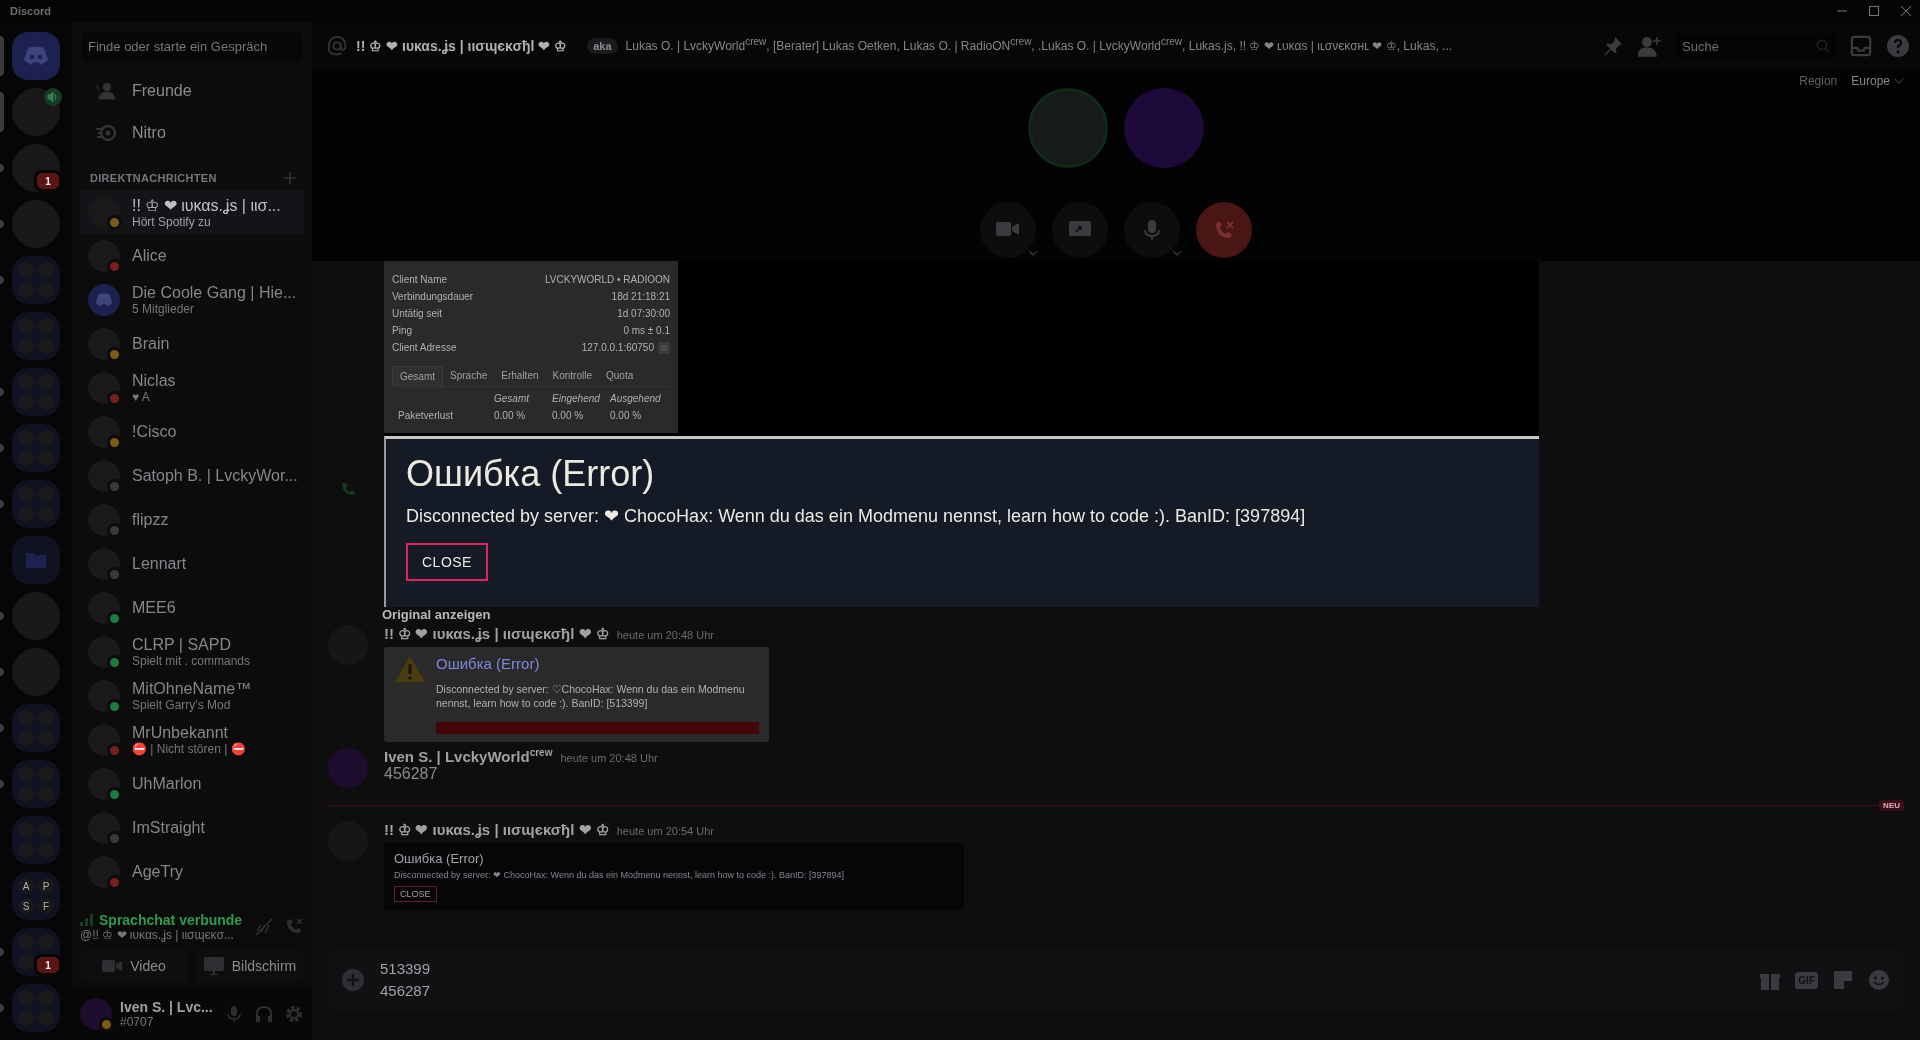 The width and height of the screenshot is (1920, 1040). Describe the element at coordinates (415, 894) in the screenshot. I see `attachment-close-button: CLOSE` at that location.